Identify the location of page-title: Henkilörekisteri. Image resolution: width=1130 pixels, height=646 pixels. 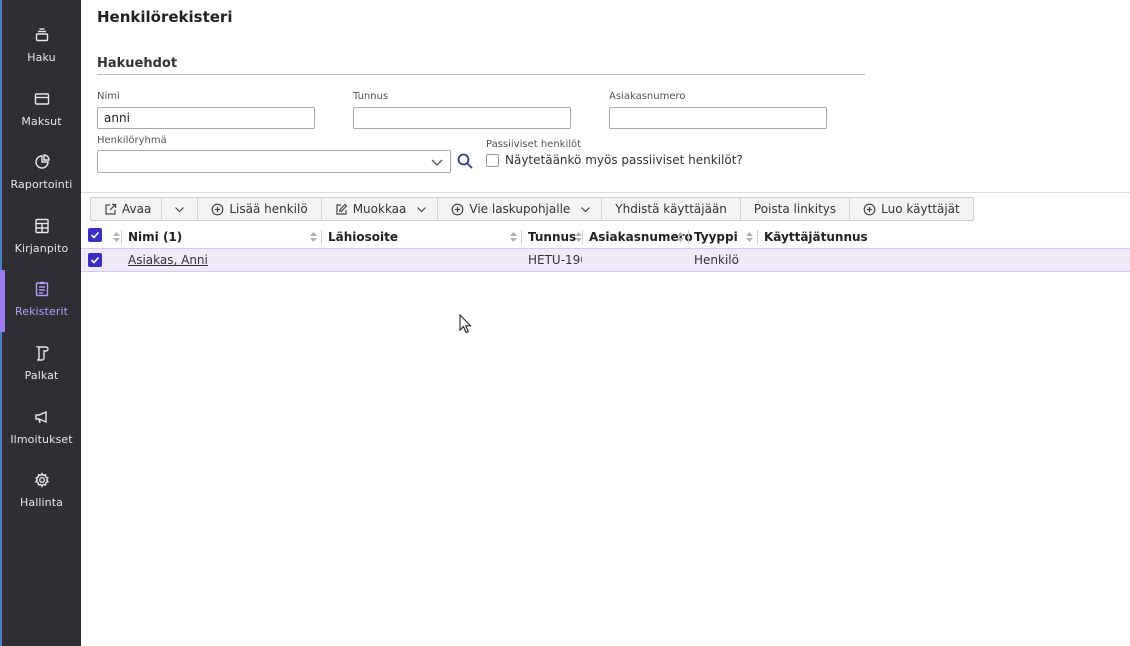
(165, 17).